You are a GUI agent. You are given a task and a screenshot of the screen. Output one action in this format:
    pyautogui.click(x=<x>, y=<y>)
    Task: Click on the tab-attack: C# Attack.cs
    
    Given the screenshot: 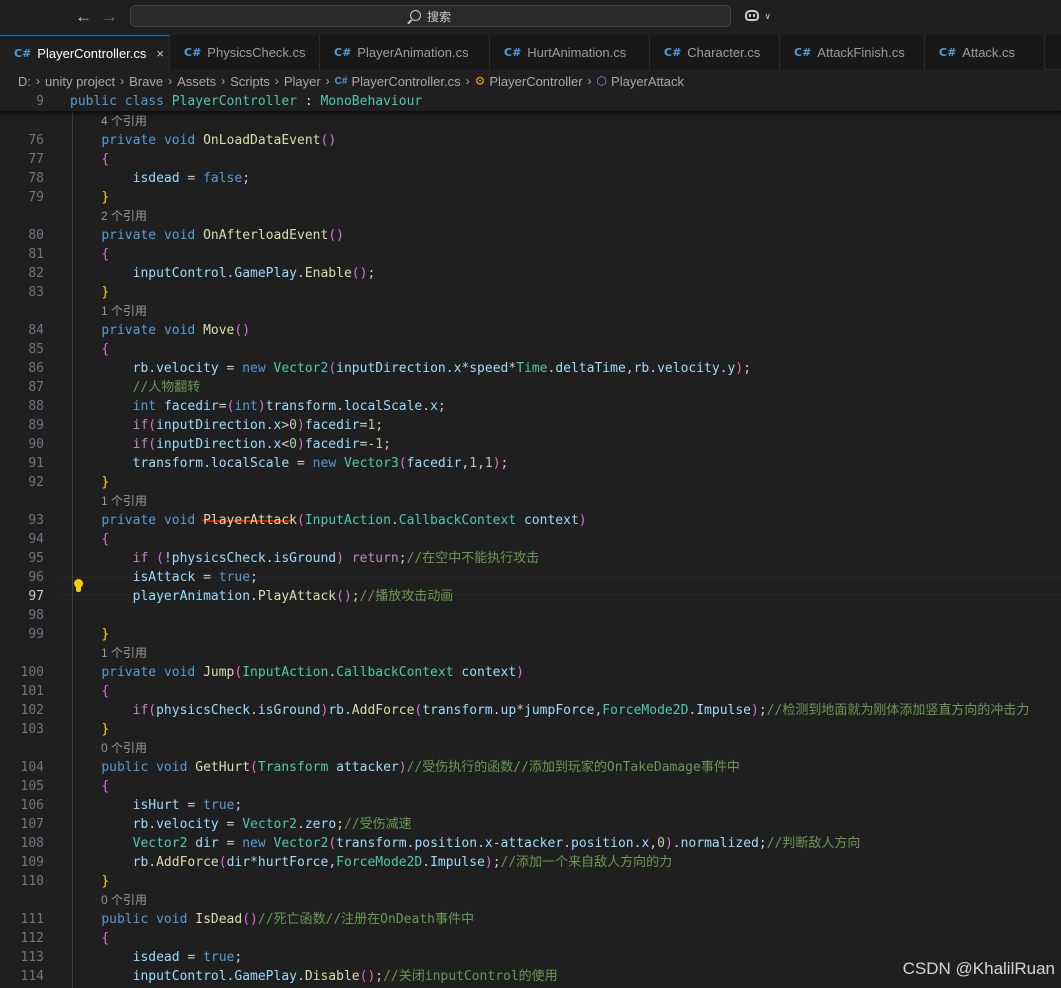 What is the action you would take?
    pyautogui.click(x=985, y=52)
    